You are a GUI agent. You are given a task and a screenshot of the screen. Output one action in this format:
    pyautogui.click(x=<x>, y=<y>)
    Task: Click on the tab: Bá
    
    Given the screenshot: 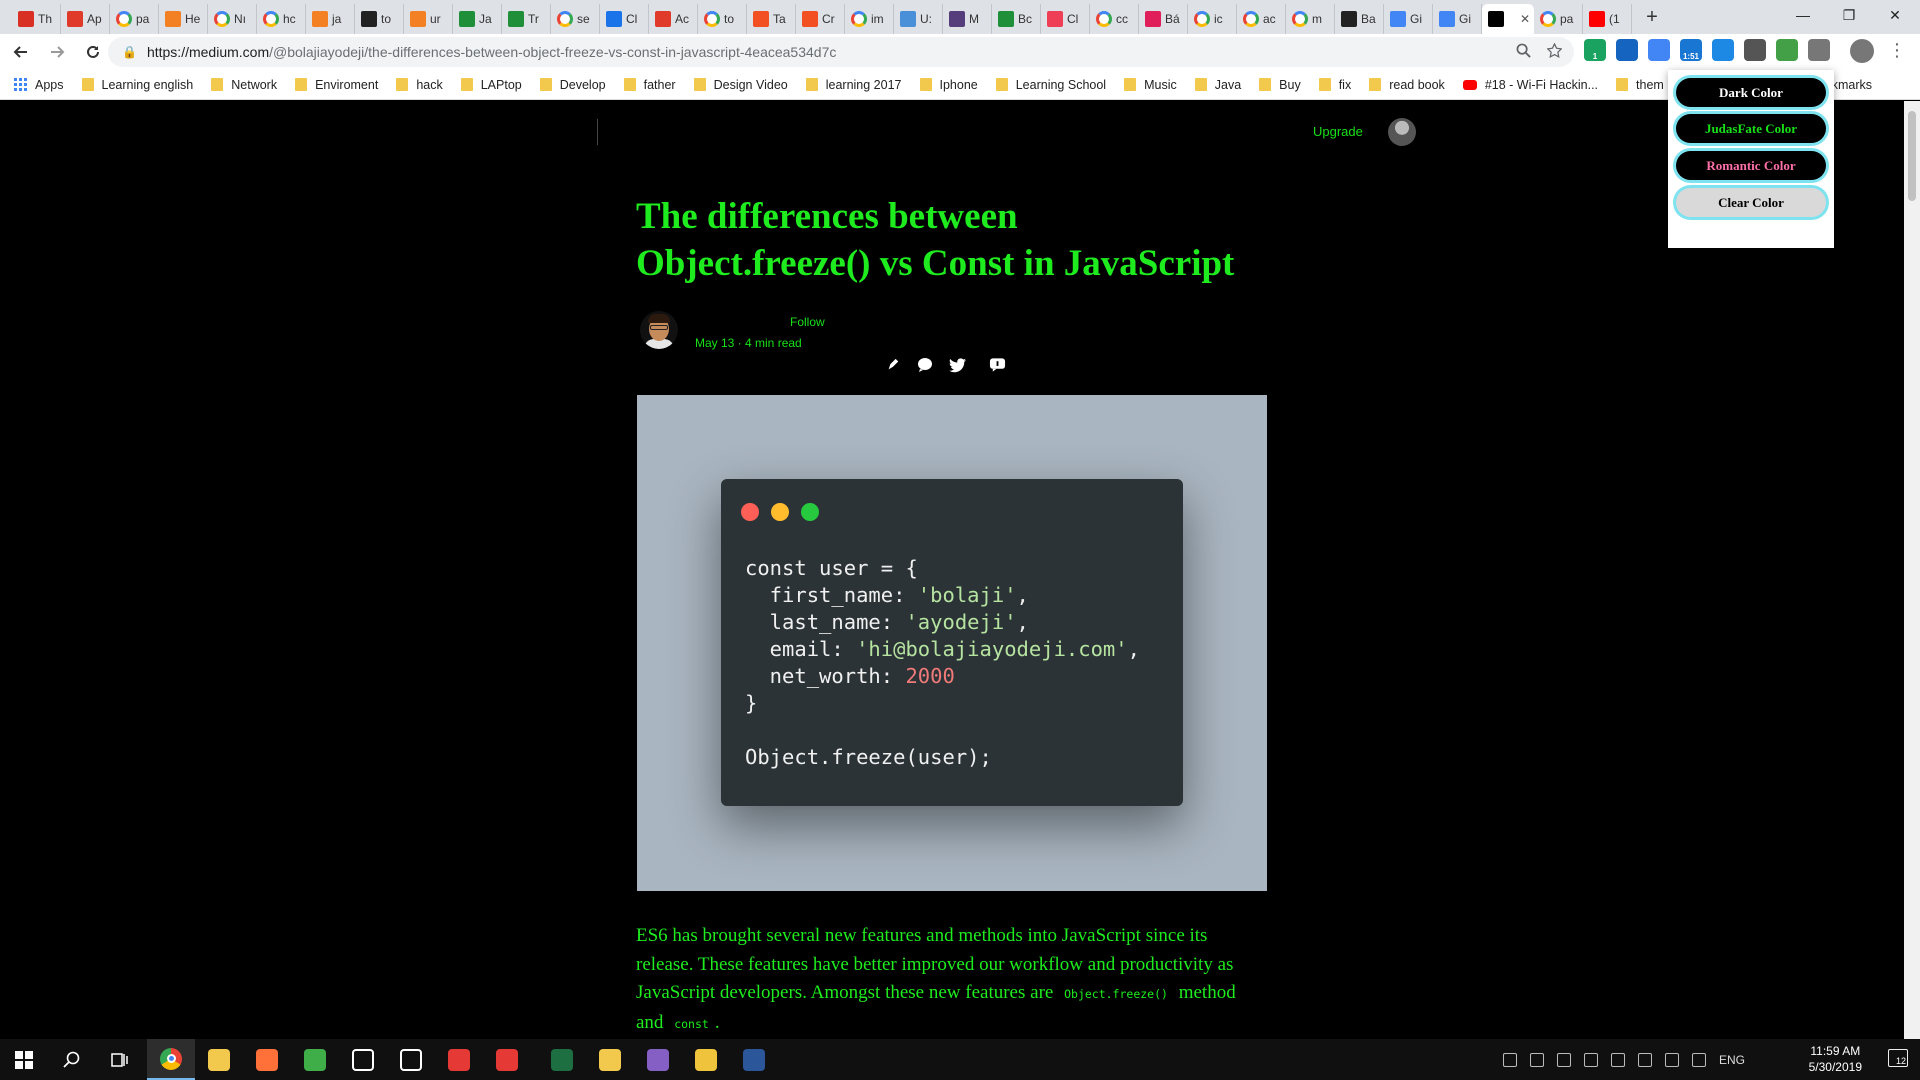 What is the action you would take?
    pyautogui.click(x=1163, y=19)
    